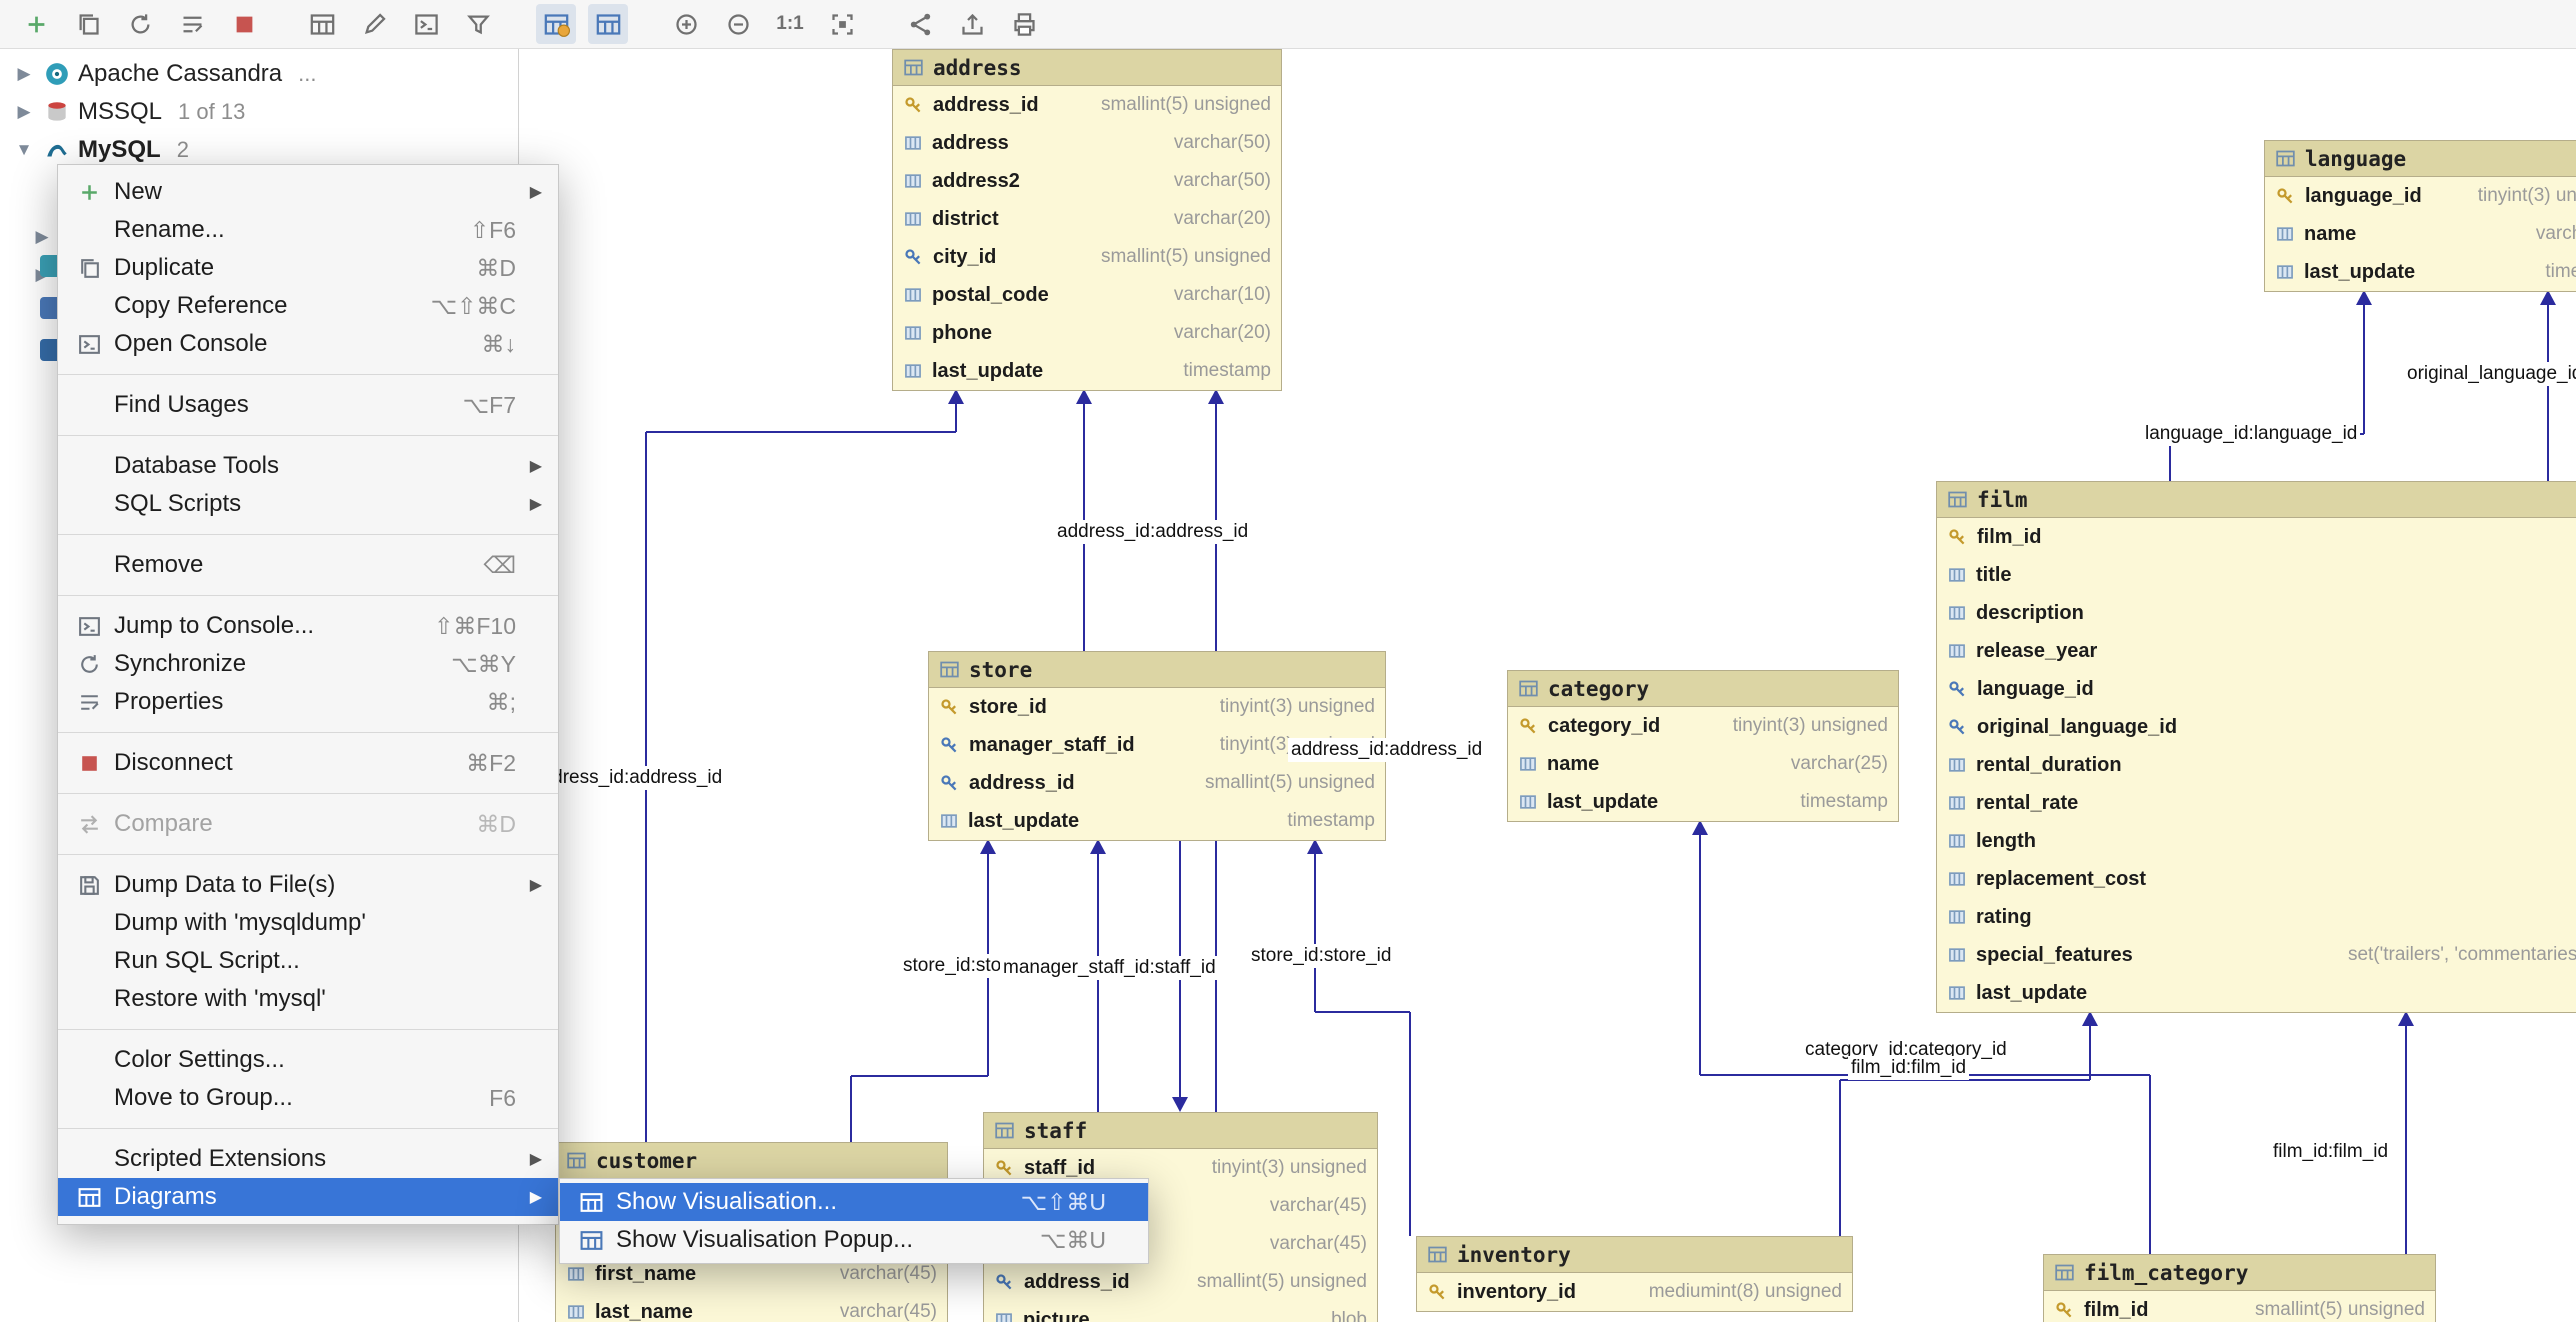 This screenshot has height=1322, width=2576. I want to click on table-column-row: last_update, so click(2256, 993).